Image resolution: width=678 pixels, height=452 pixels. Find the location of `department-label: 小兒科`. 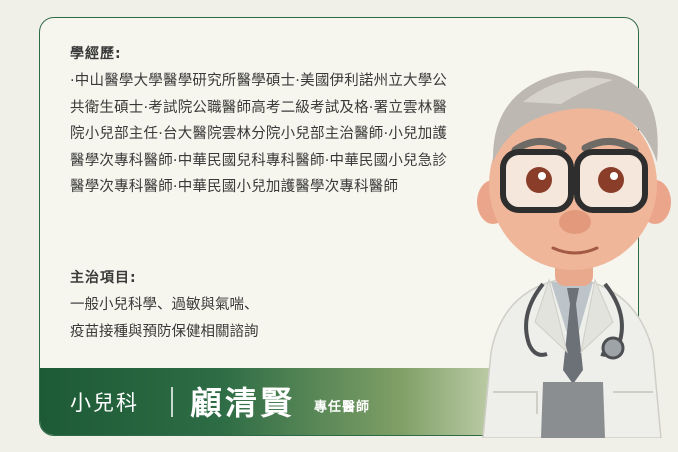

department-label: 小兒科 is located at coordinates (104, 403).